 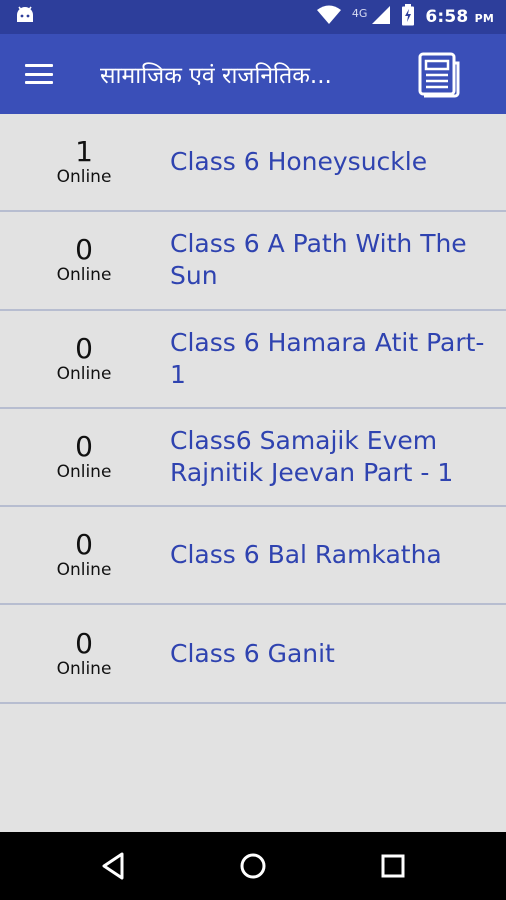 I want to click on android-icon, so click(x=25, y=18).